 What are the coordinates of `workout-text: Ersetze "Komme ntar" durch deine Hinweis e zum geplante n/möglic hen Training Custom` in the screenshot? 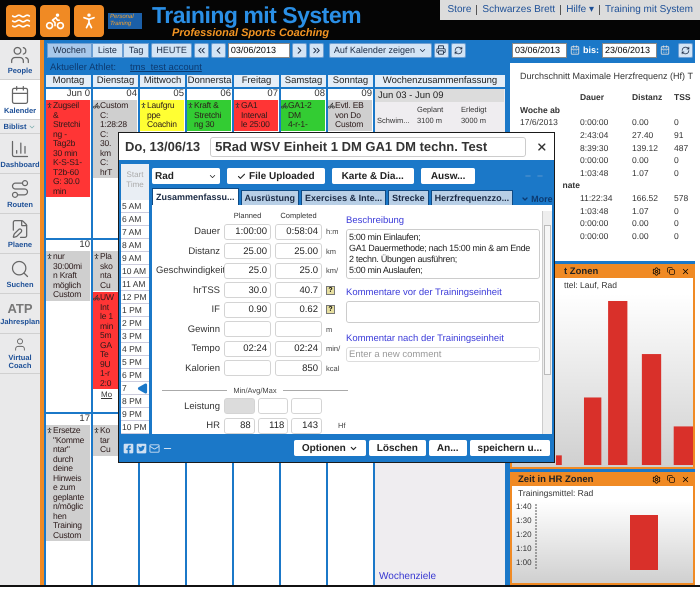 It's located at (68, 483).